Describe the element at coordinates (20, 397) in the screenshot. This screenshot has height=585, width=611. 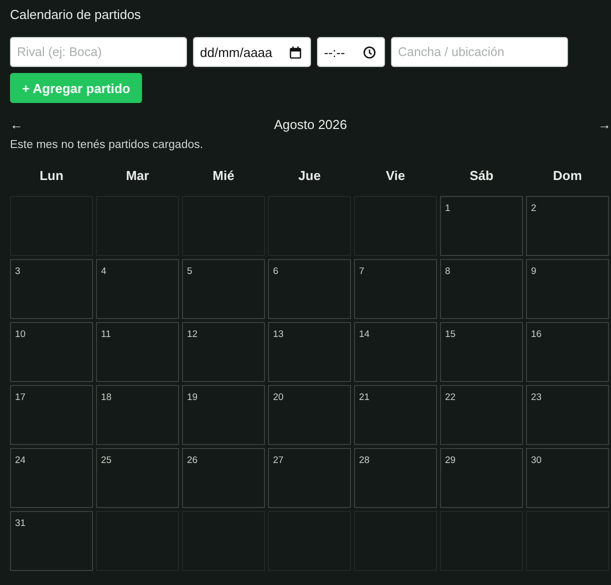
I see `day-number: 17` at that location.